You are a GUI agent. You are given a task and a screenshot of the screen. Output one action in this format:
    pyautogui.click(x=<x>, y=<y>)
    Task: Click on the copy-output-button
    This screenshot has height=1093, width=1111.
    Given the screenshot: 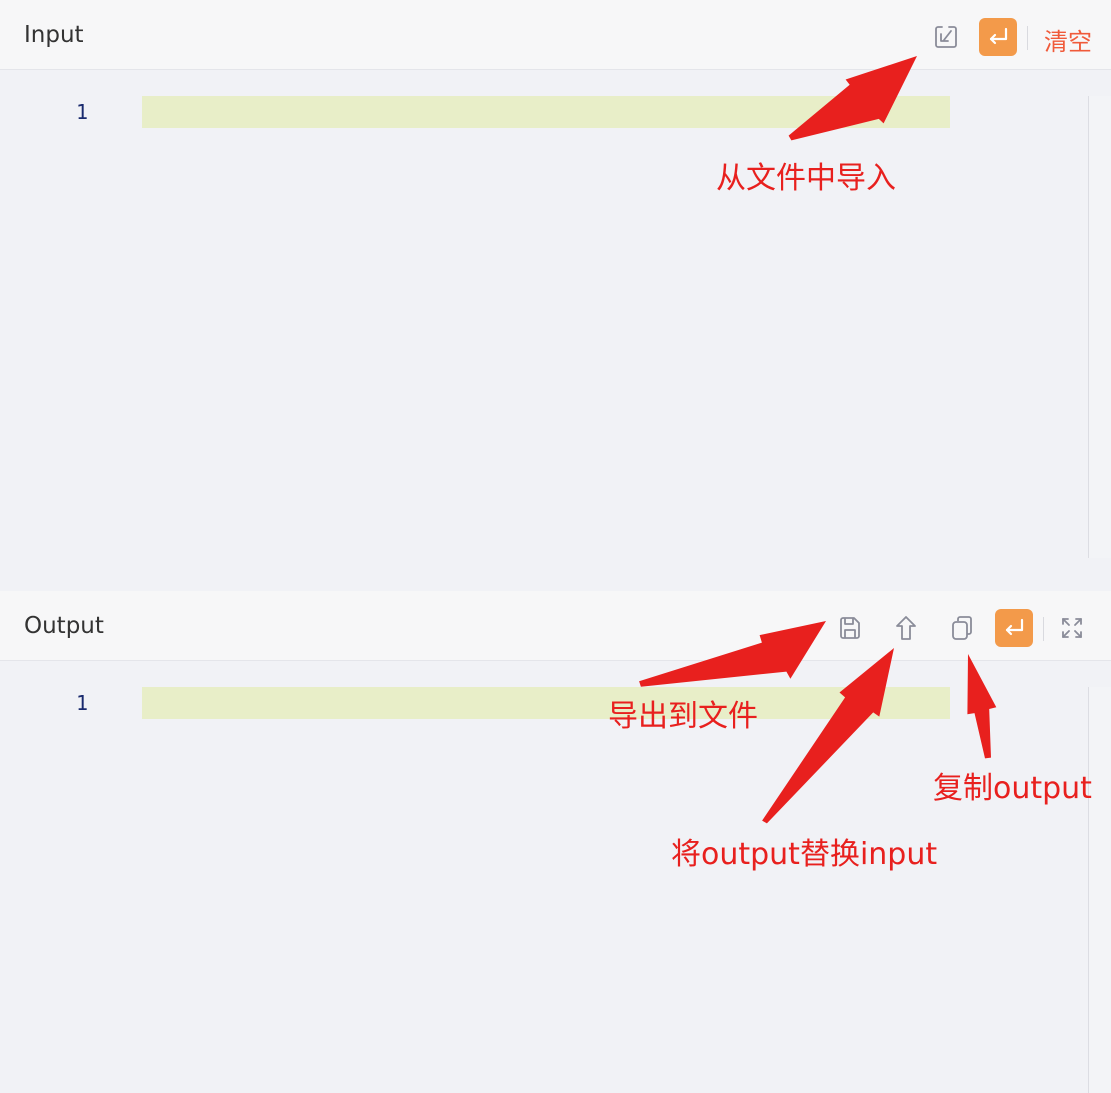 What is the action you would take?
    pyautogui.click(x=962, y=628)
    